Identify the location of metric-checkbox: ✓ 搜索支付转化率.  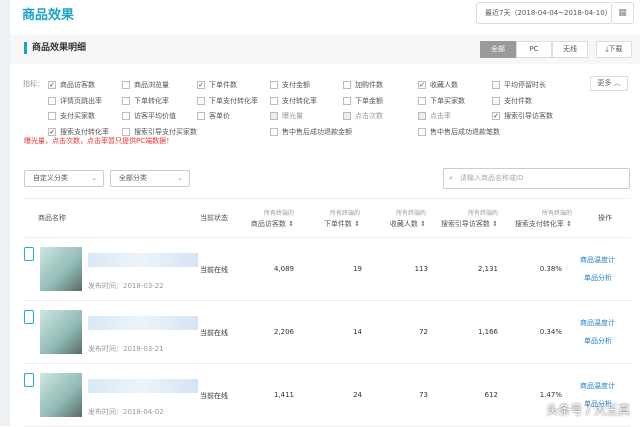
(78, 132).